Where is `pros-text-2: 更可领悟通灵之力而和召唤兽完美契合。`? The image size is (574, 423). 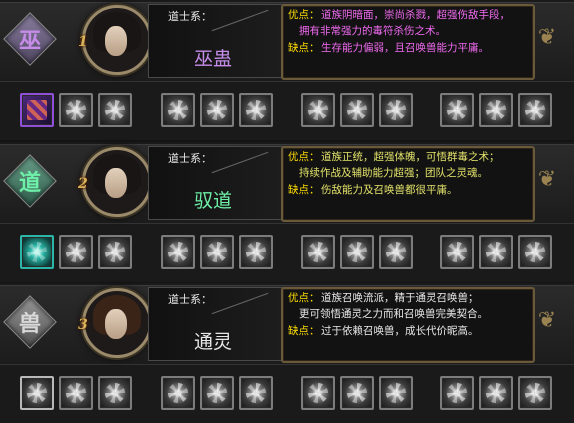
pros-text-2: 更可领悟通灵之力而和召唤兽完美契合。 is located at coordinates (393, 314).